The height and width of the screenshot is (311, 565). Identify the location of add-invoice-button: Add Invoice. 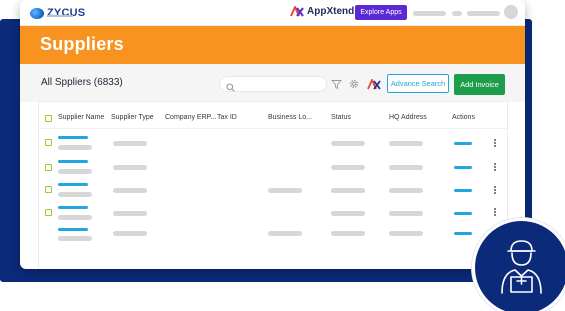
(479, 84).